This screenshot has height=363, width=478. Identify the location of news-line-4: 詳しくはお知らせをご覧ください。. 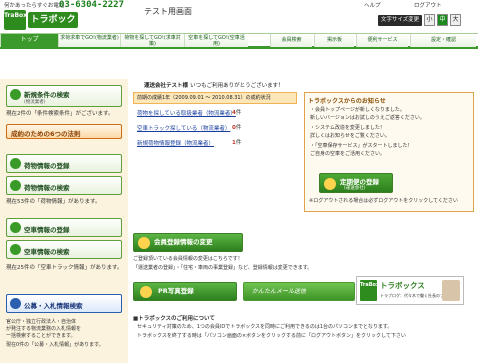
(350, 136).